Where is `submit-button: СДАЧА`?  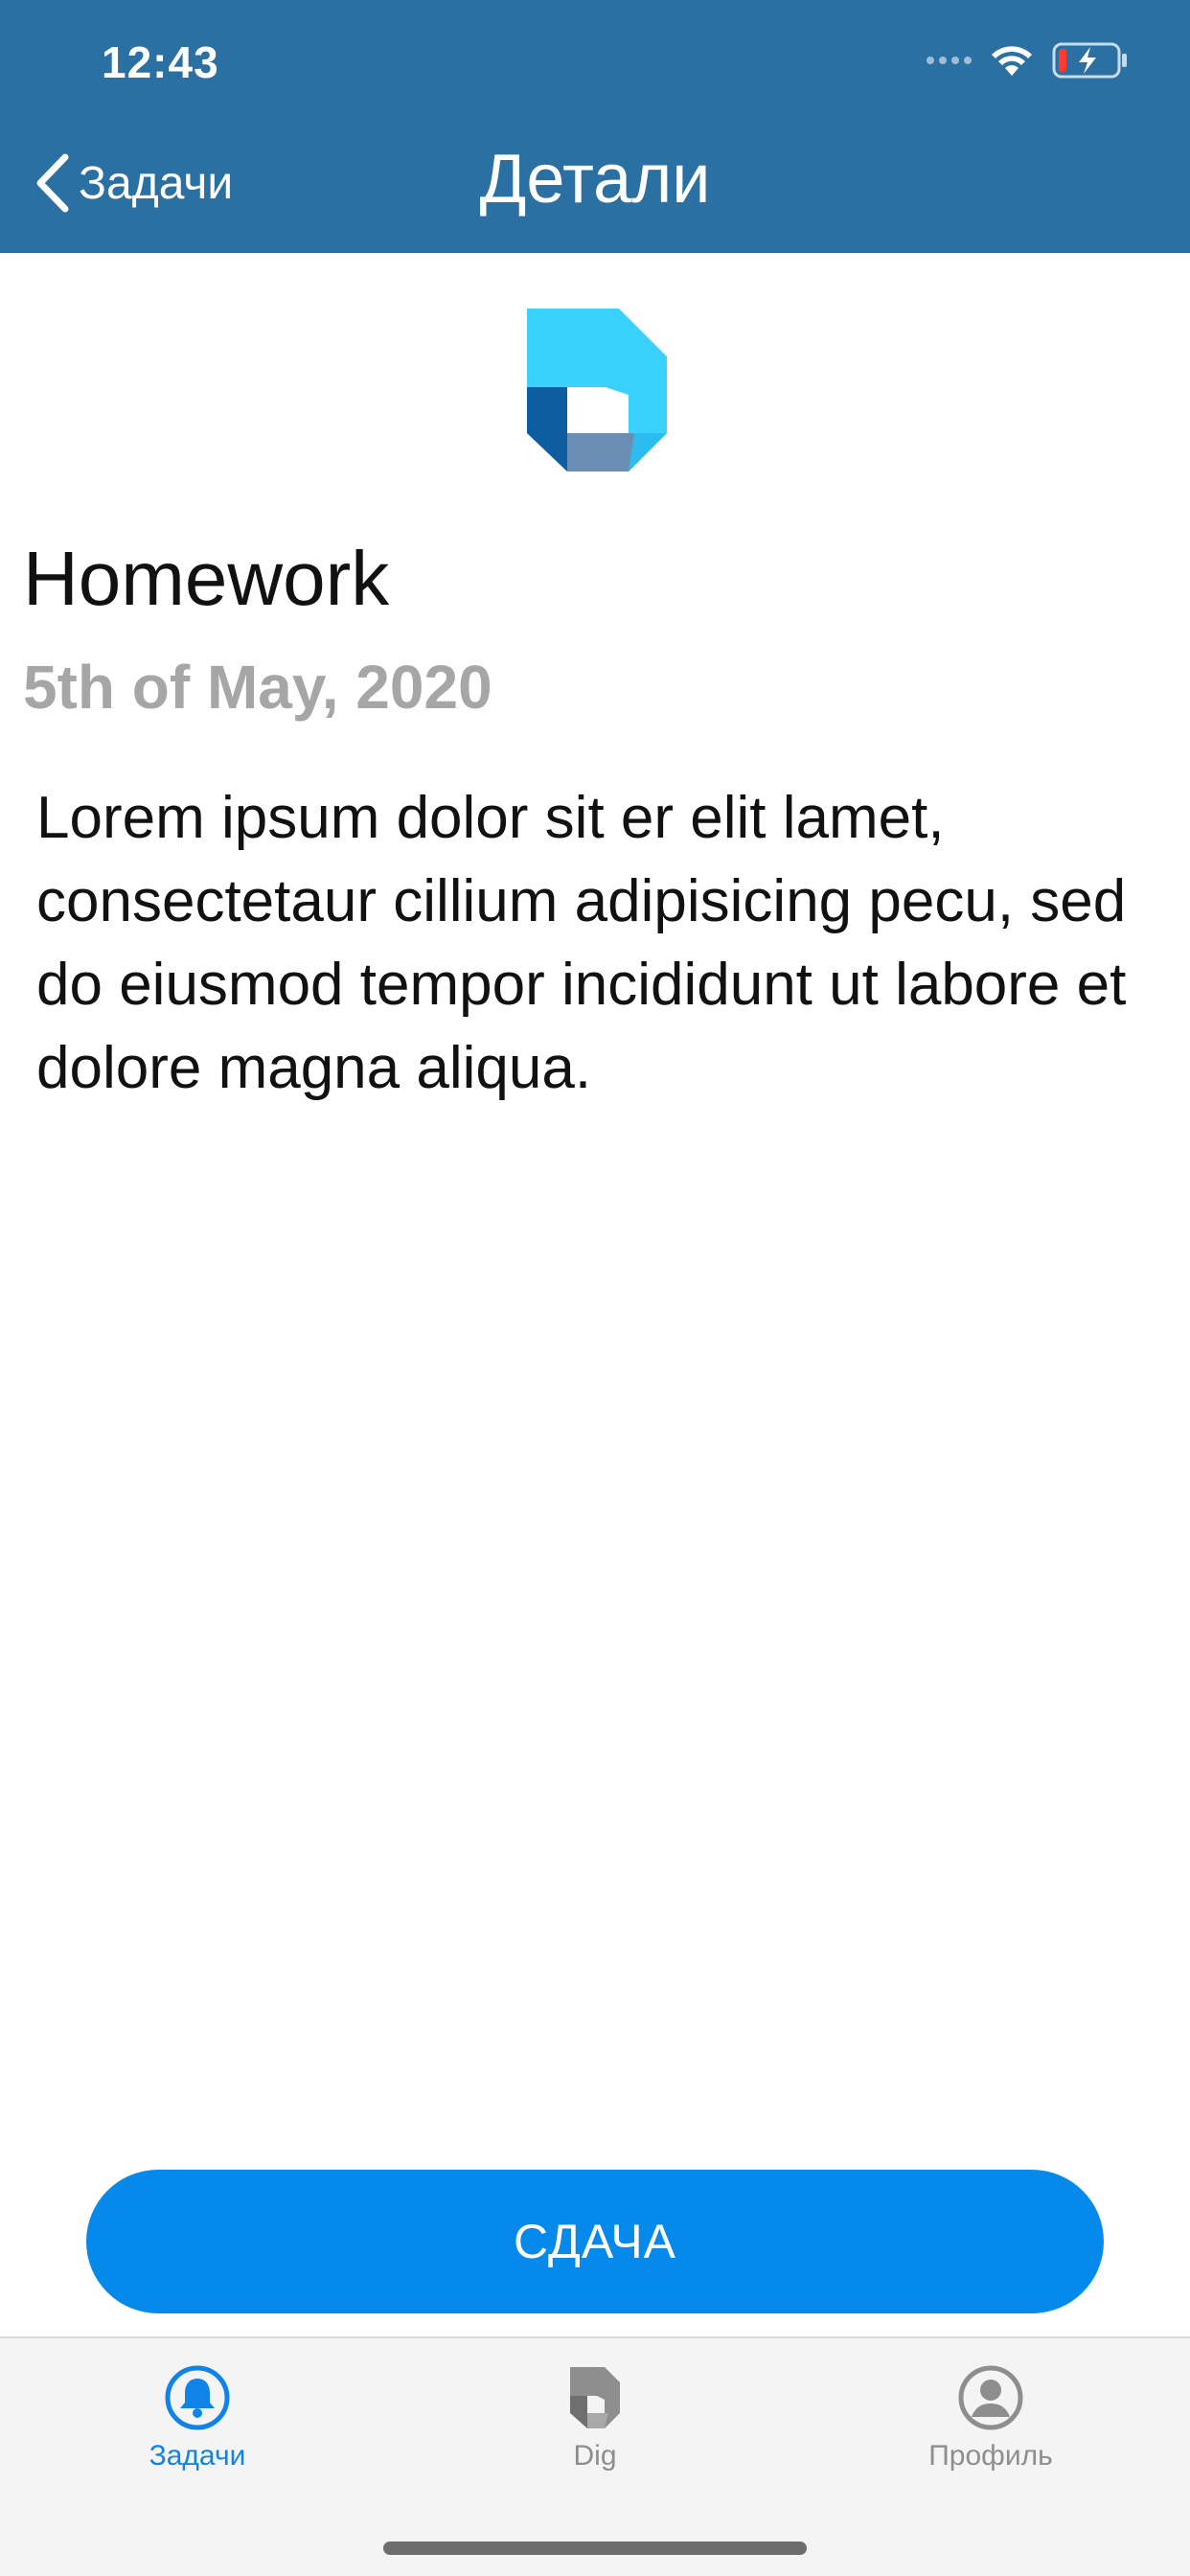 submit-button: СДАЧА is located at coordinates (595, 2241).